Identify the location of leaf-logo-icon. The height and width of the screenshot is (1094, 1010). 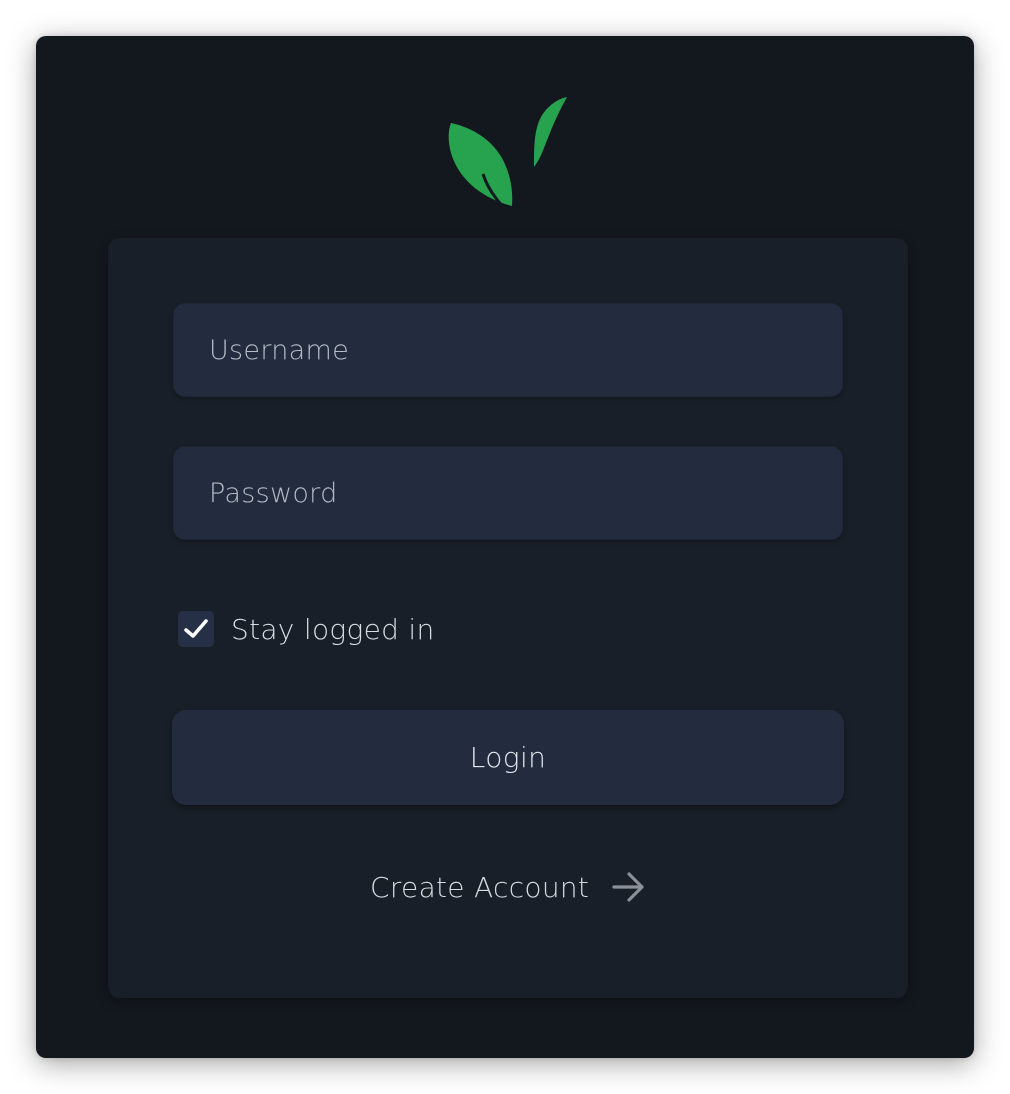
(507, 153).